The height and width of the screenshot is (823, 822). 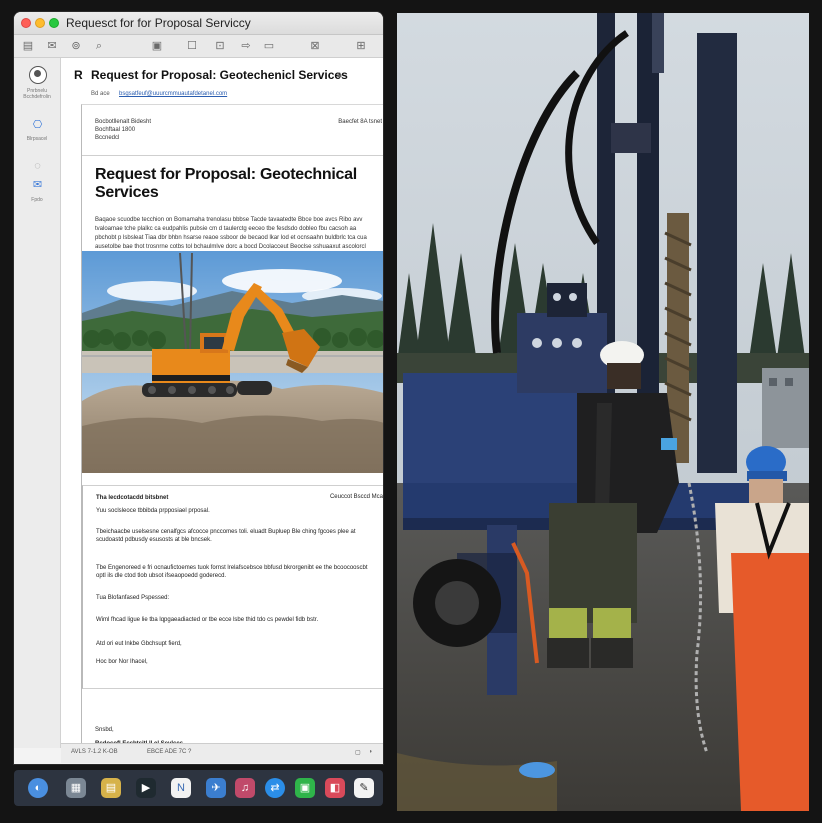 I want to click on mail-icon: ✉, so click(x=37, y=185).